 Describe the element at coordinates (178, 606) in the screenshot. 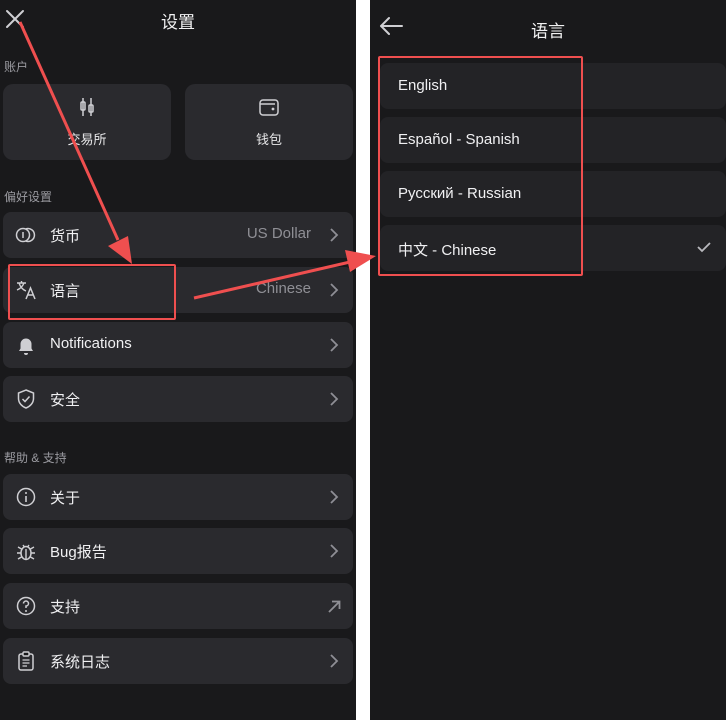

I see `settings-row-support: 支持` at that location.